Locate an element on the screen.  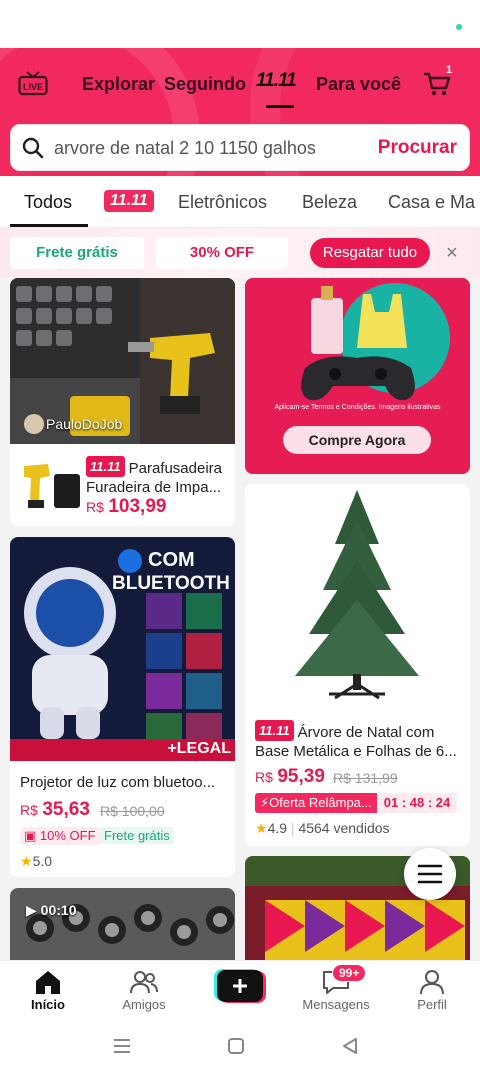
menu-button is located at coordinates (430, 874).